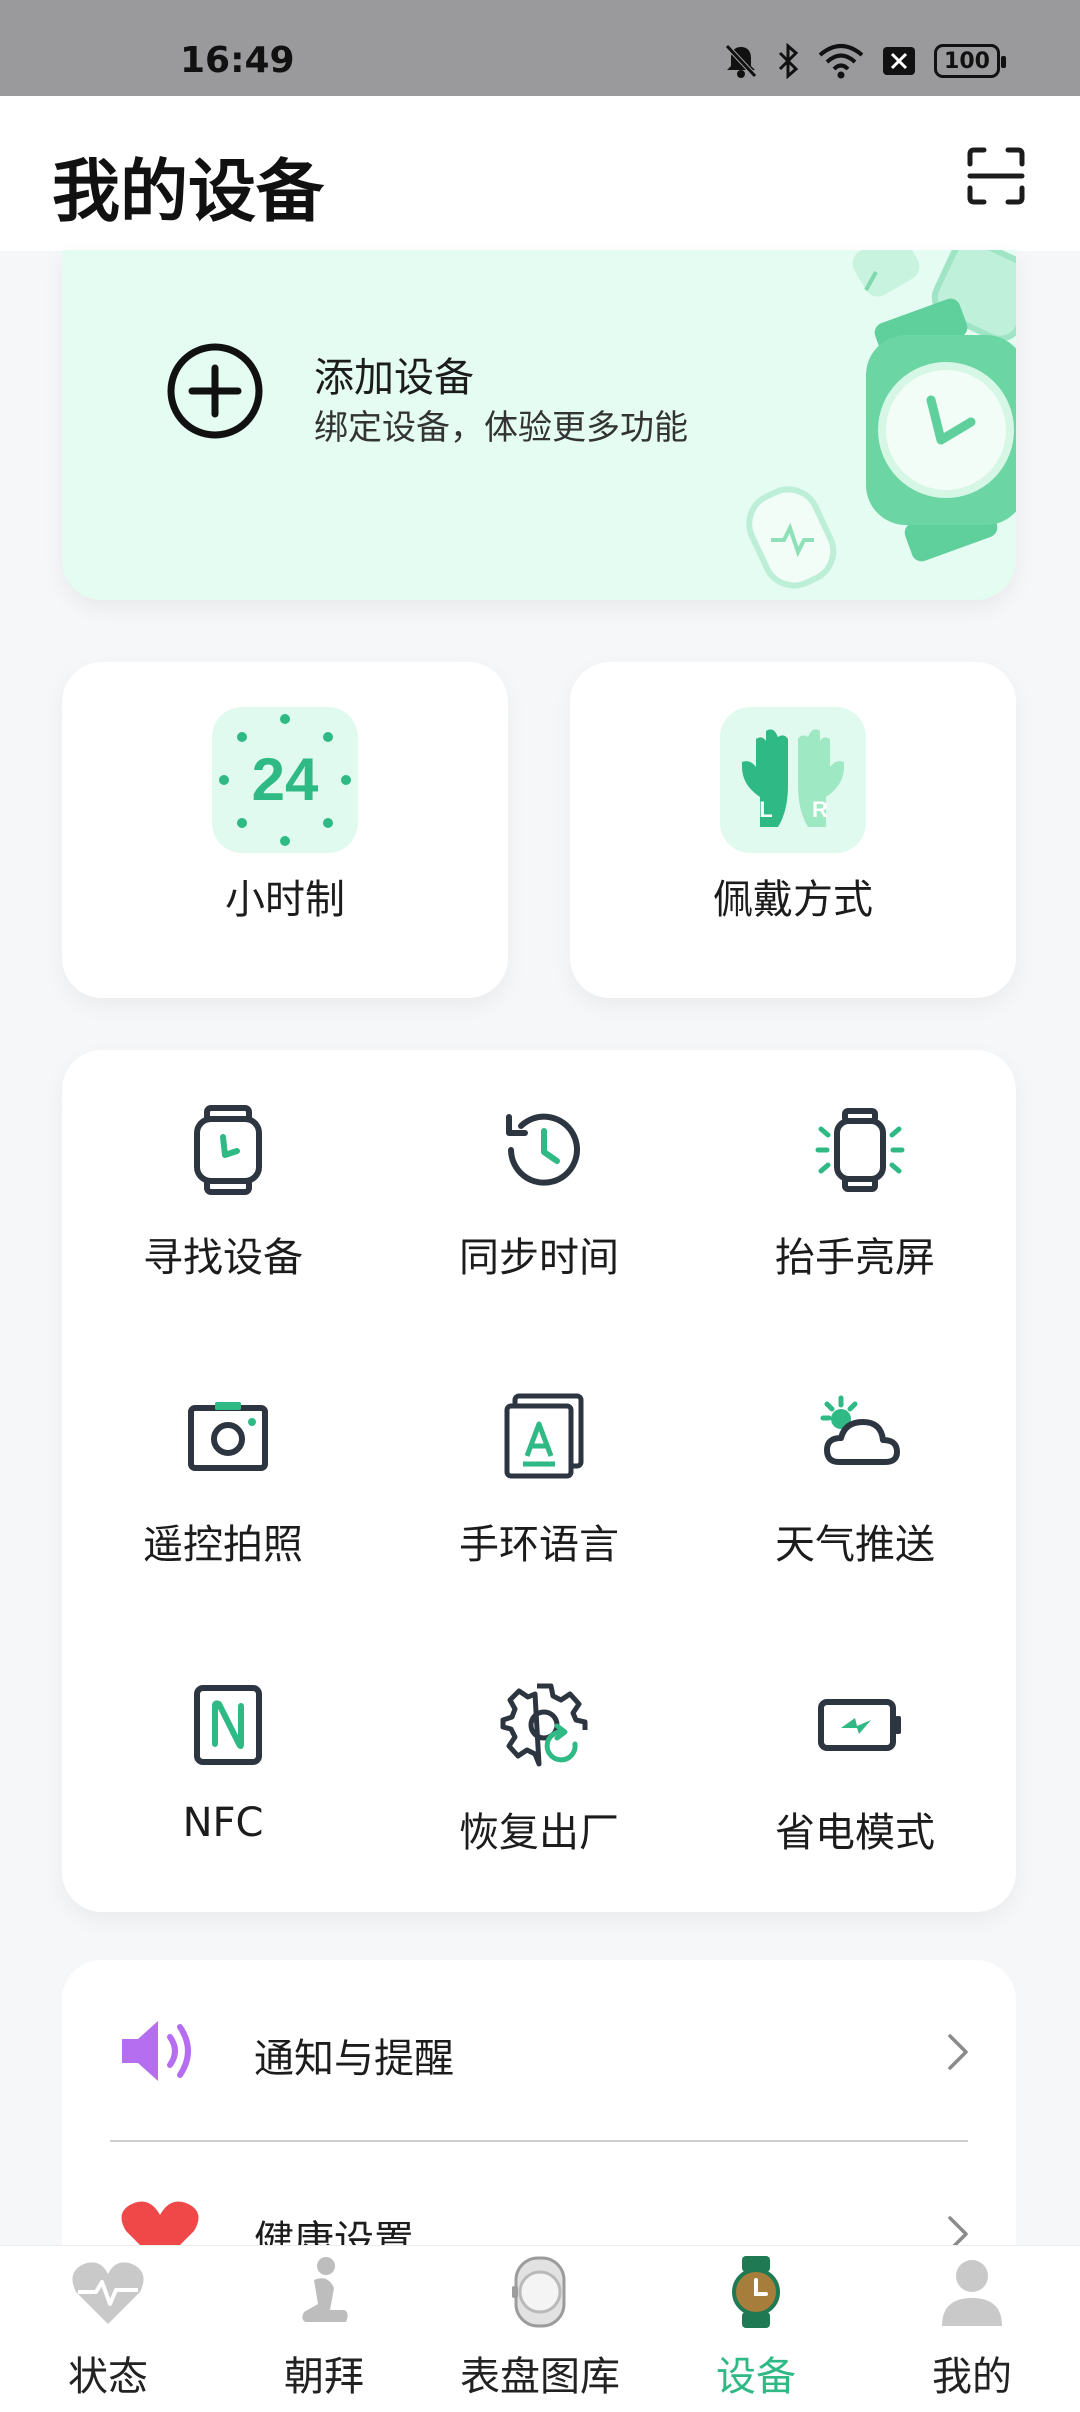  I want to click on band-language-label: 手环语言, so click(539, 1545).